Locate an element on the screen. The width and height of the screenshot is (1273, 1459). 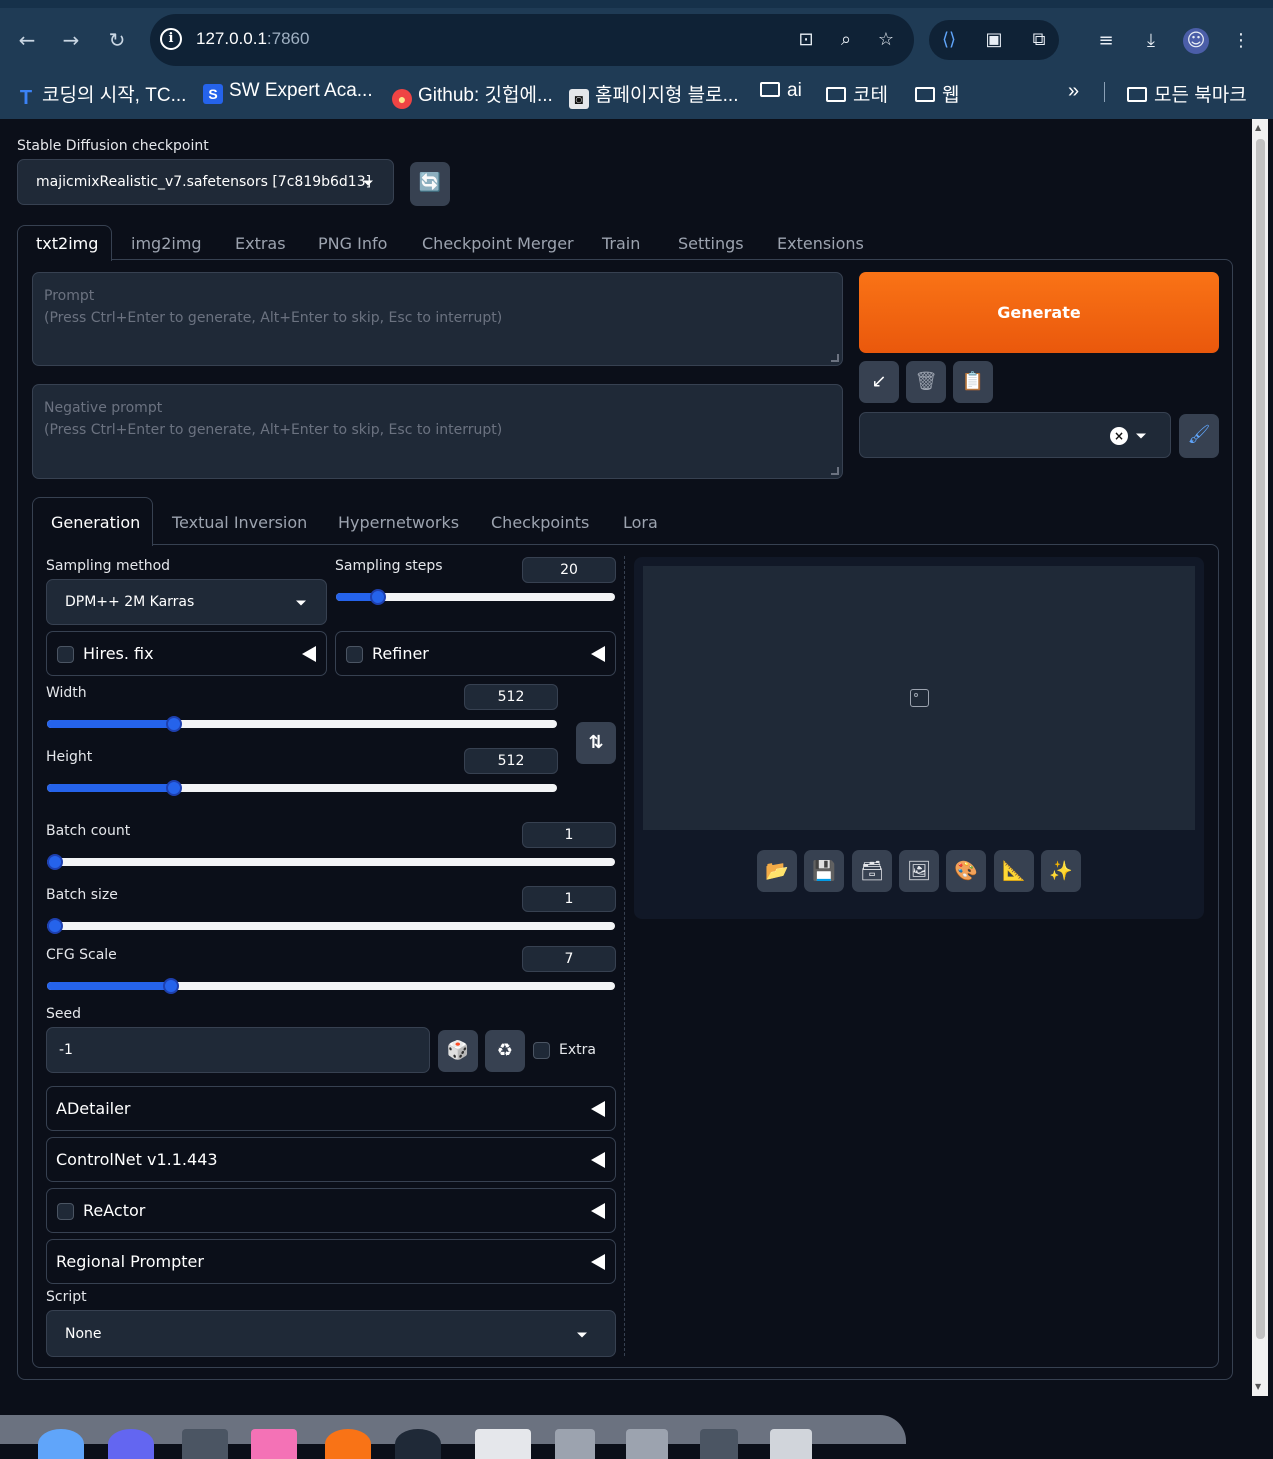
tab-hypernetworks: Hypernetworks is located at coordinates (398, 522).